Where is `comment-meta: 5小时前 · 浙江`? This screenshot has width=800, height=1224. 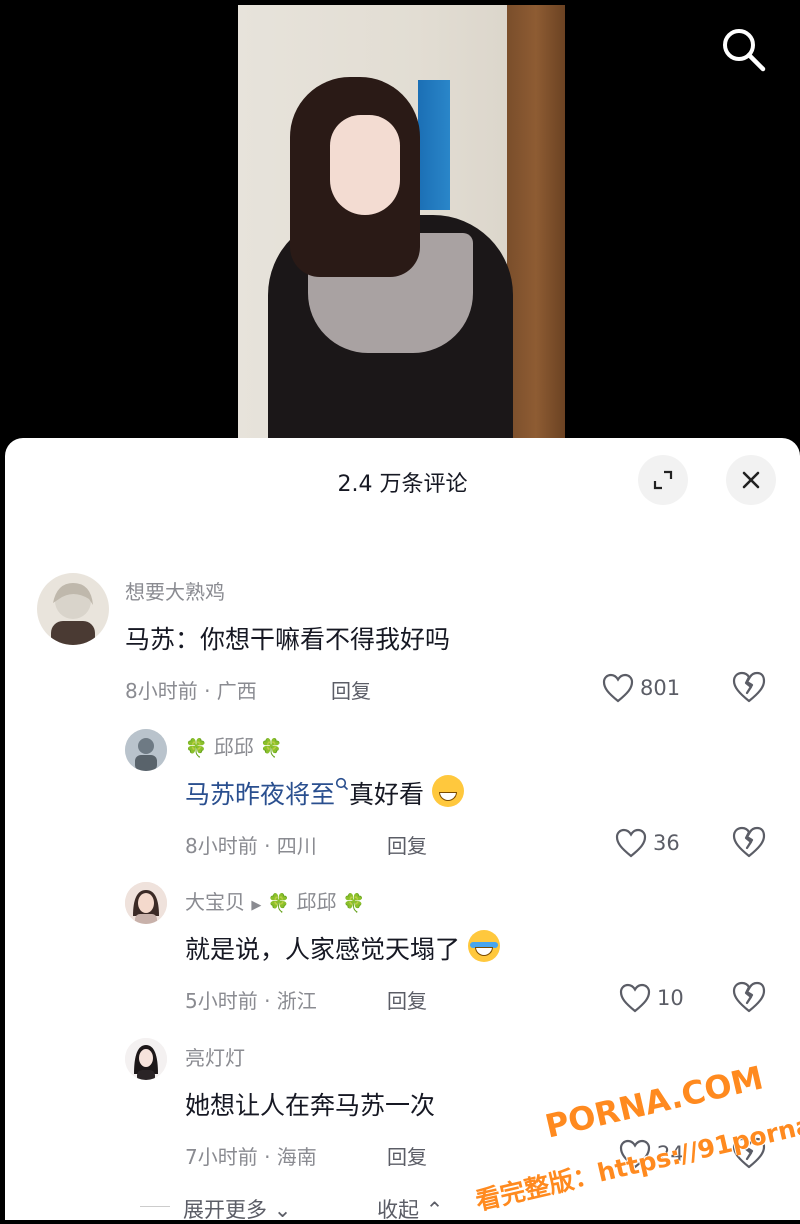 comment-meta: 5小时前 · 浙江 is located at coordinates (251, 1001).